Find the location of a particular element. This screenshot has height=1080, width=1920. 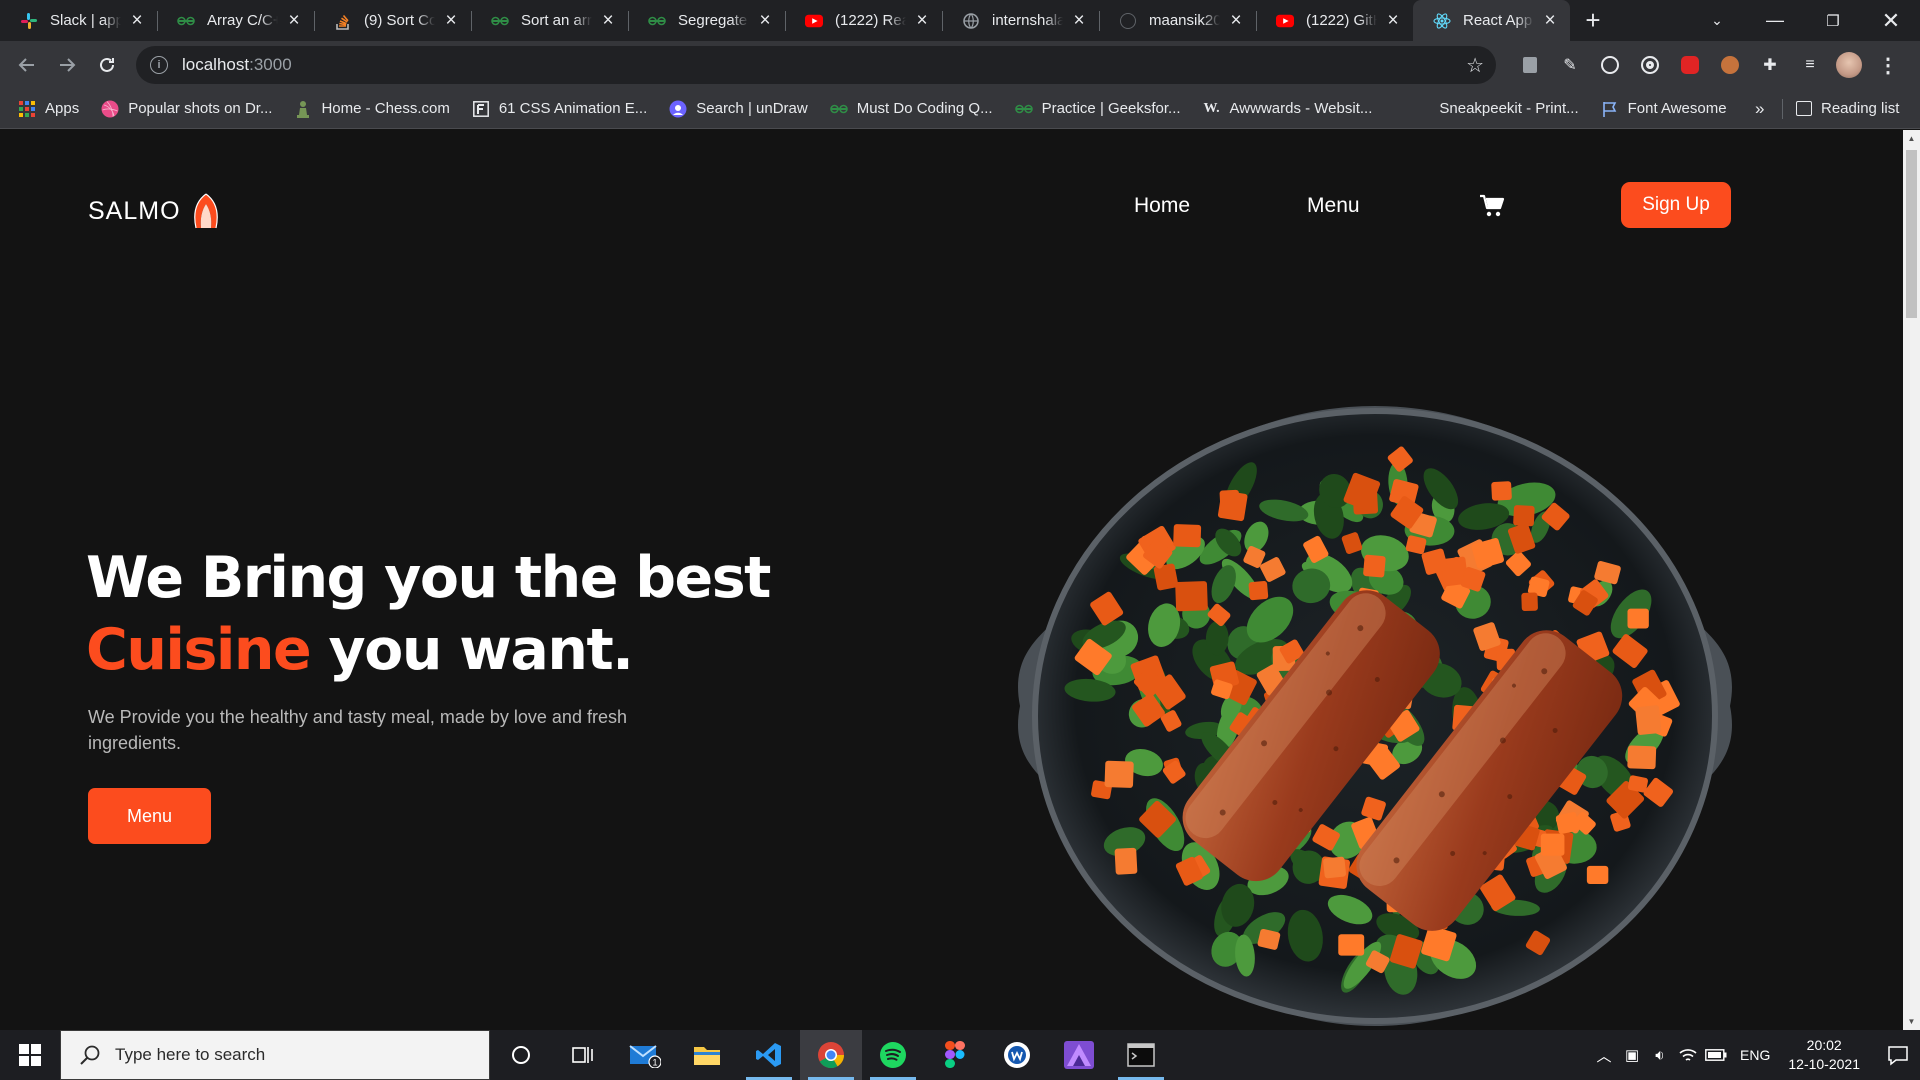

bookmark-item: Apps is located at coordinates (48, 109).